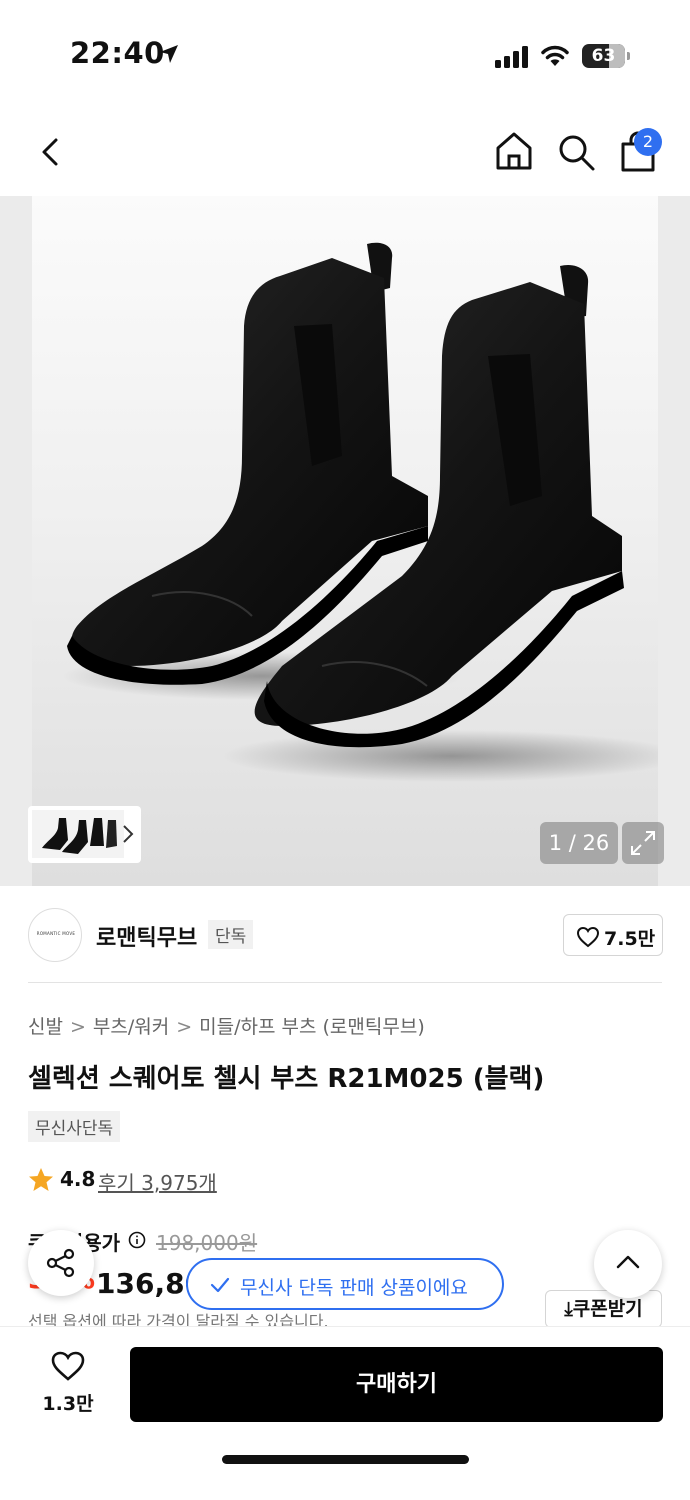 Image resolution: width=690 pixels, height=1500 pixels. Describe the element at coordinates (345, 55) in the screenshot. I see `status-bar: 22:40 63` at that location.